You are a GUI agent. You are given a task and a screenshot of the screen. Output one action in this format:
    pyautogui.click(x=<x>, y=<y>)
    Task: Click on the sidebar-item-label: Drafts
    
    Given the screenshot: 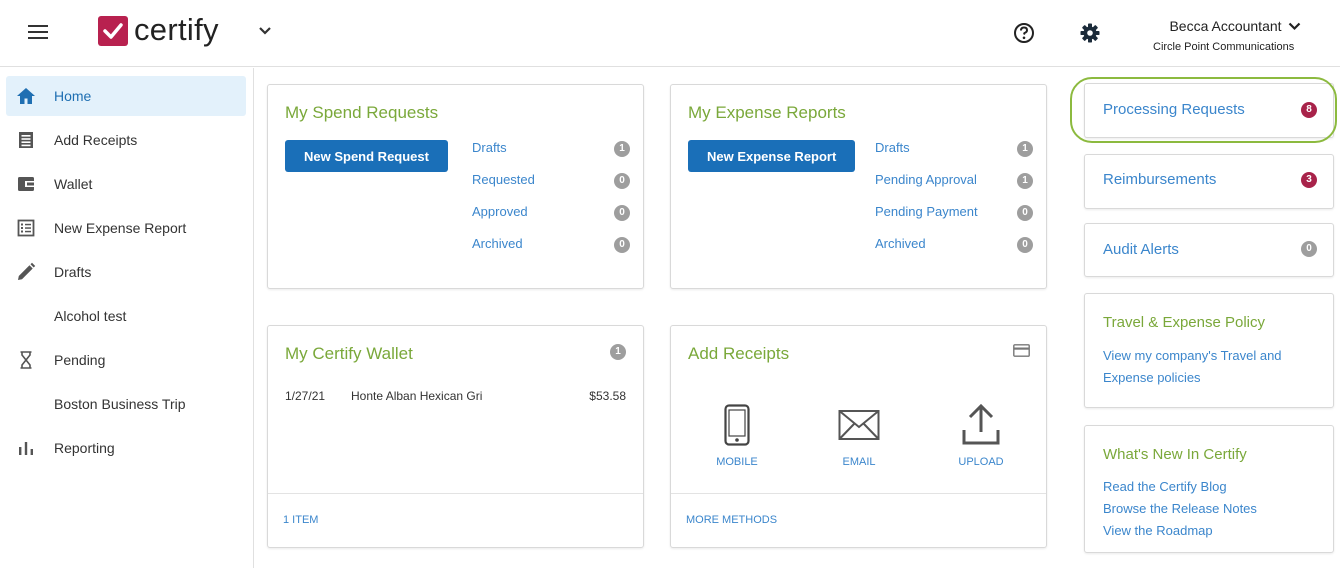 What is the action you would take?
    pyautogui.click(x=73, y=272)
    